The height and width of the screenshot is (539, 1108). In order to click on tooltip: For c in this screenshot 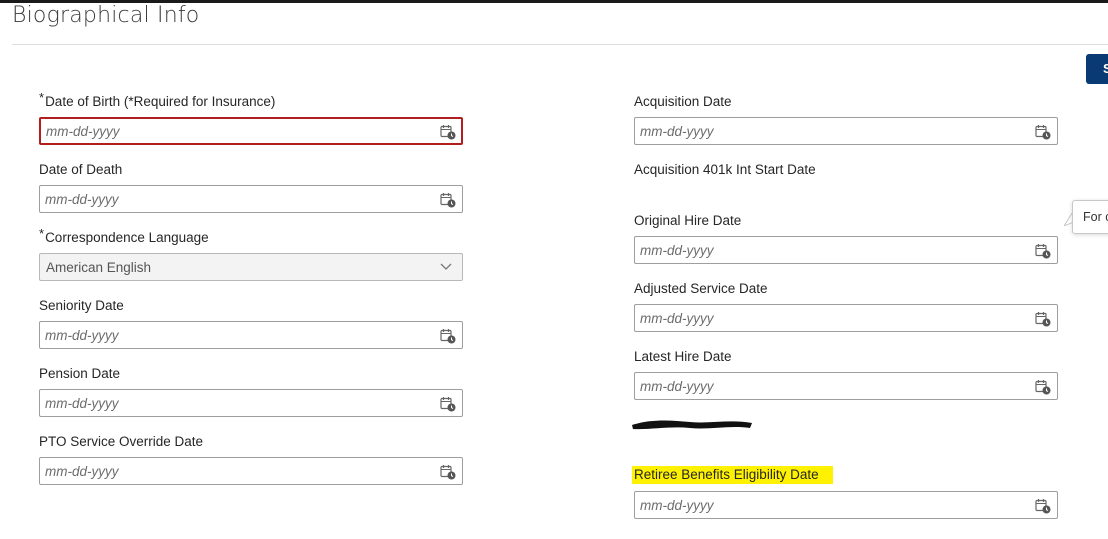, I will do `click(1090, 217)`.